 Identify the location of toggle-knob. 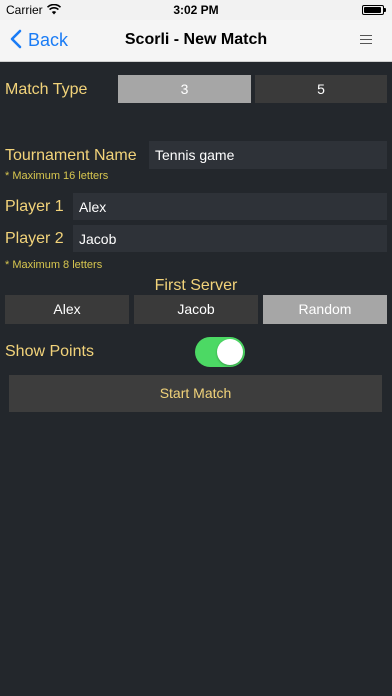
(230, 352).